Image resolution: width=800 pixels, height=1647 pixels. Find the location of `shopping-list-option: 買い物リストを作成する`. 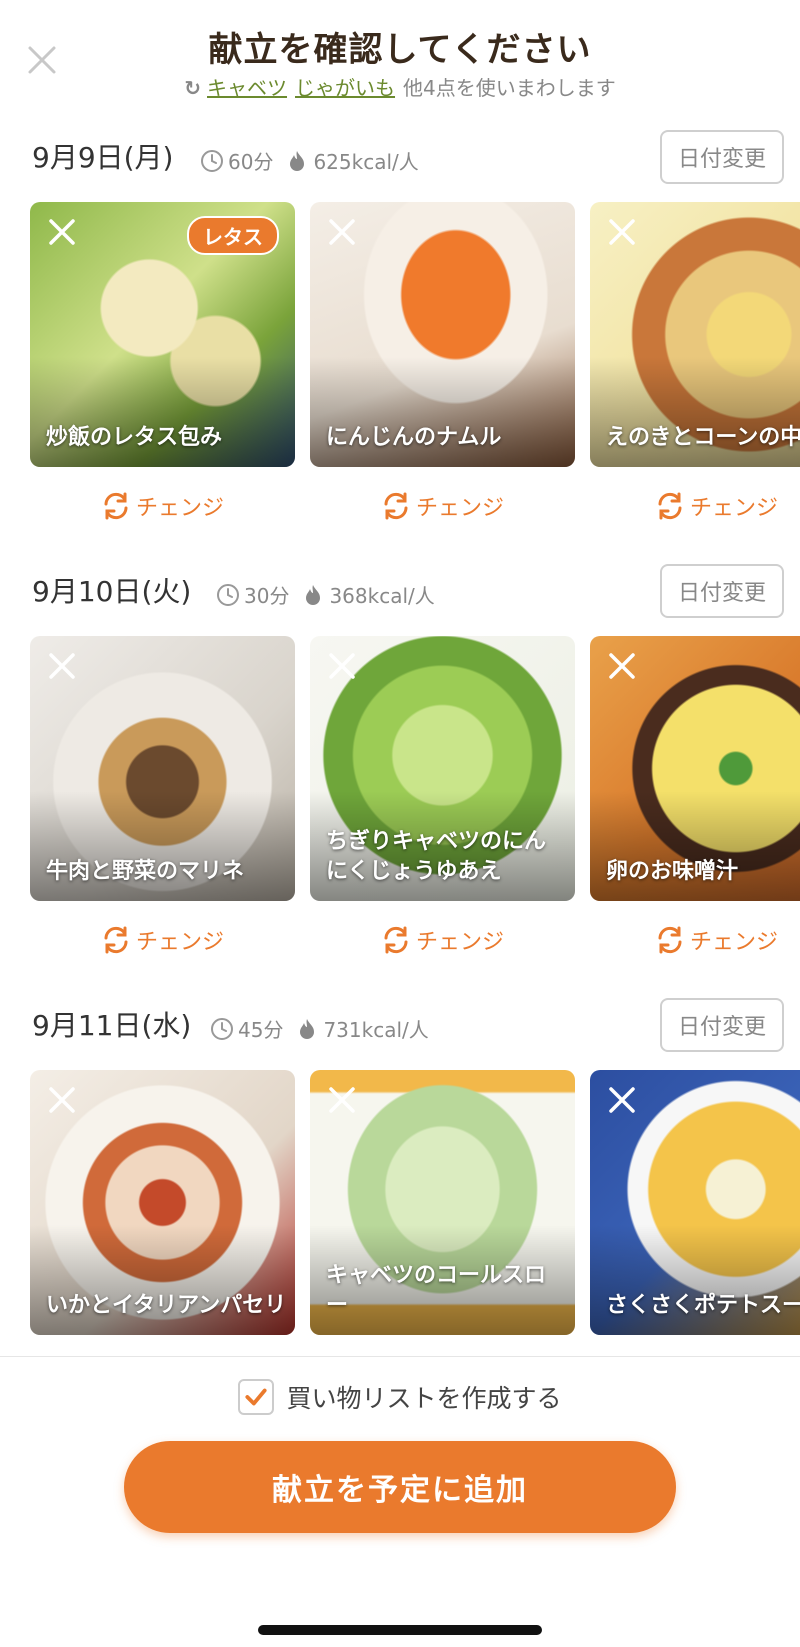

shopping-list-option: 買い物リストを作成する is located at coordinates (400, 1397).